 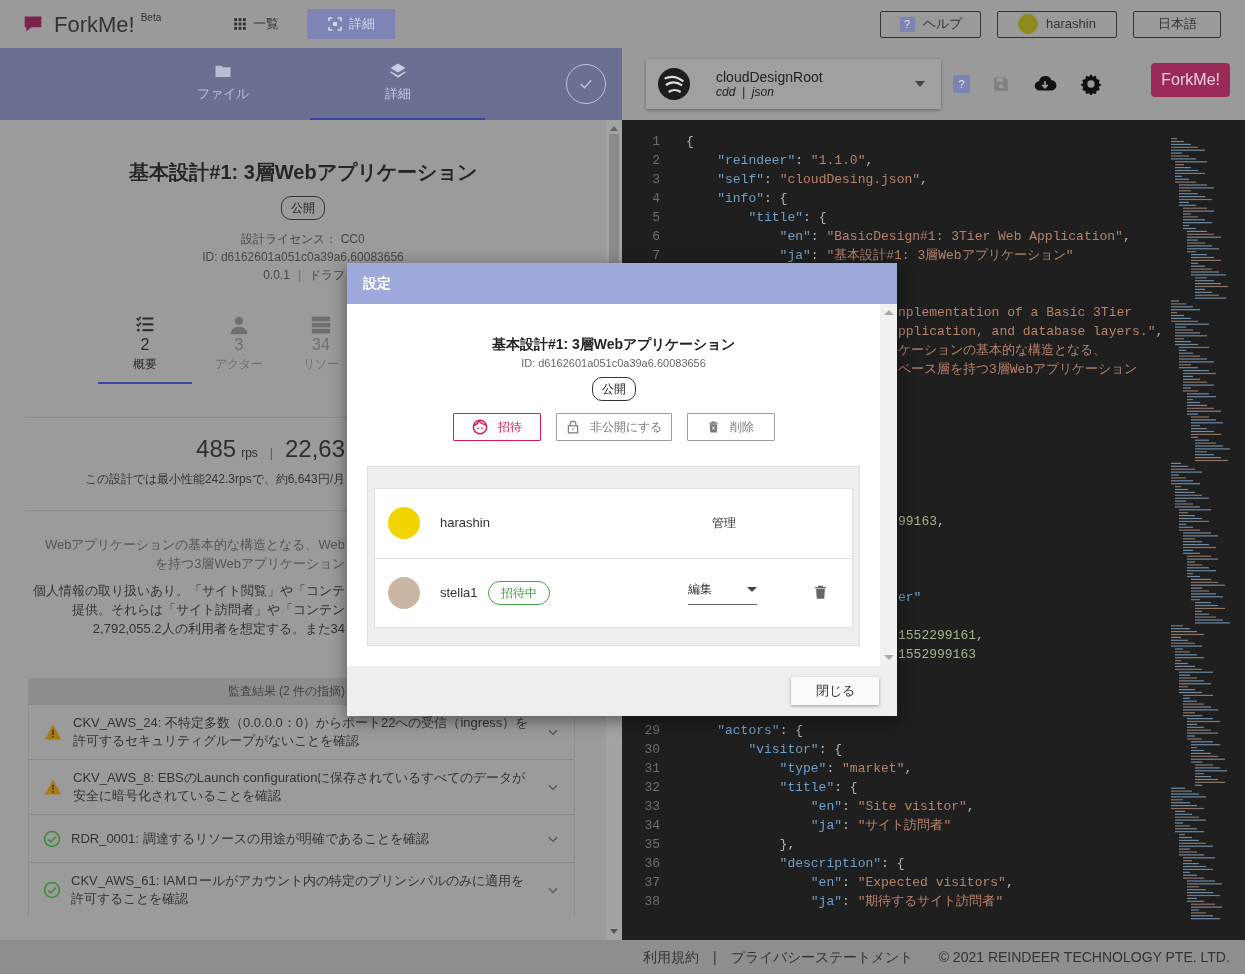 I want to click on project-selector: cloudDesignRoot cdd | json, so click(x=793, y=84).